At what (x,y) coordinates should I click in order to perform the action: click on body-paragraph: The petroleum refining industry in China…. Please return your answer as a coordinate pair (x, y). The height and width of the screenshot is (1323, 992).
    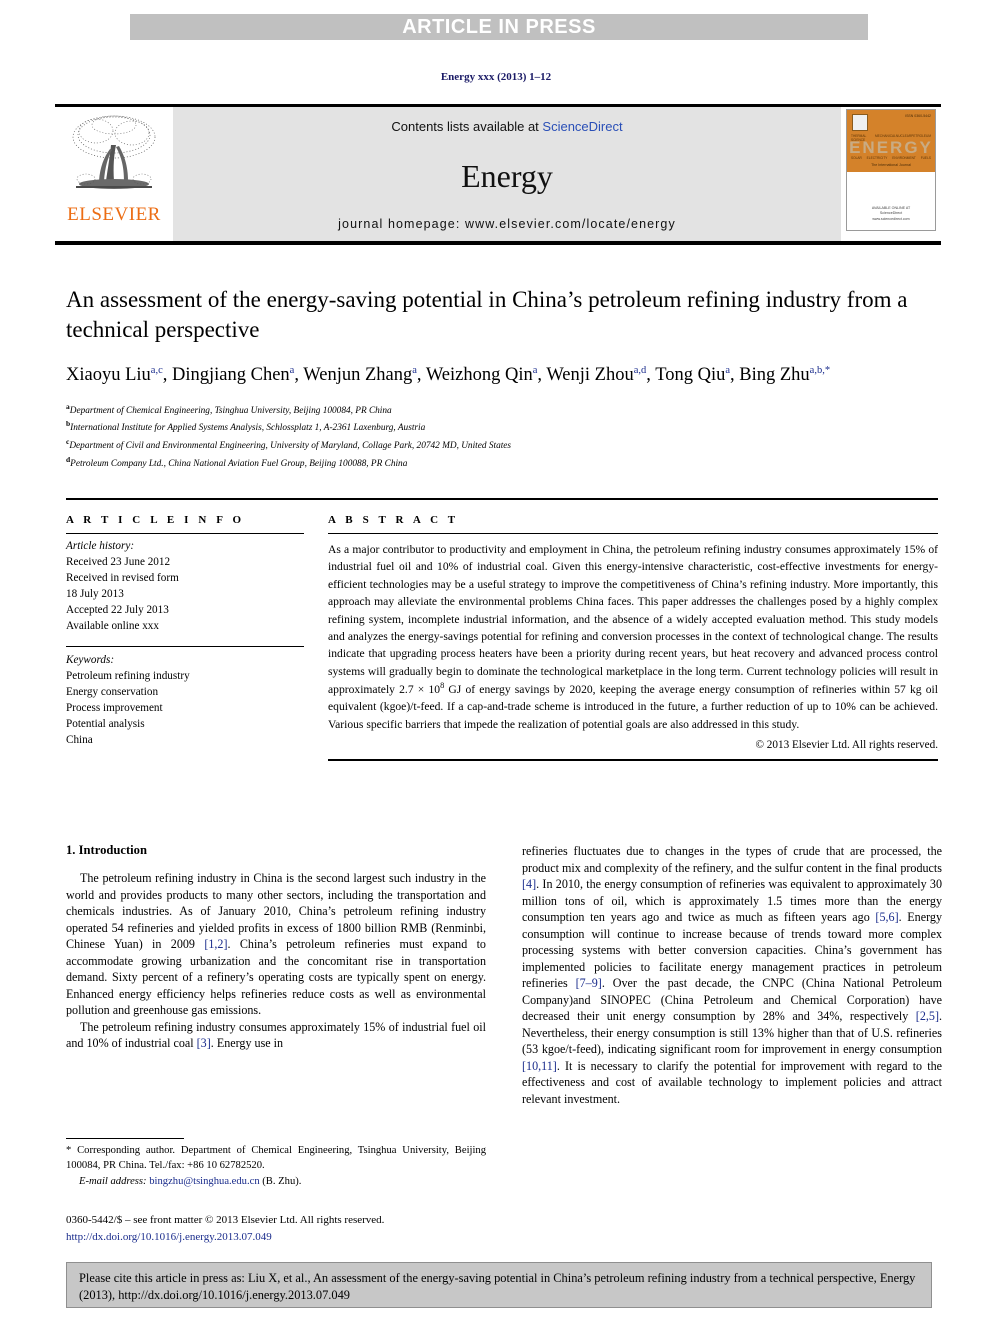
    Looking at the image, I should click on (276, 944).